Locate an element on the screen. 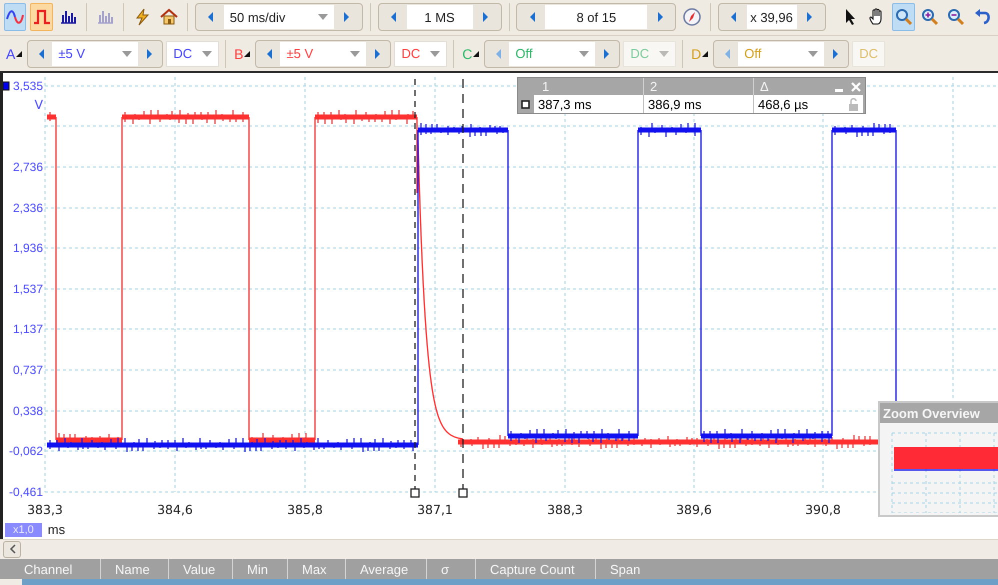  zoom-tool-button is located at coordinates (903, 17).